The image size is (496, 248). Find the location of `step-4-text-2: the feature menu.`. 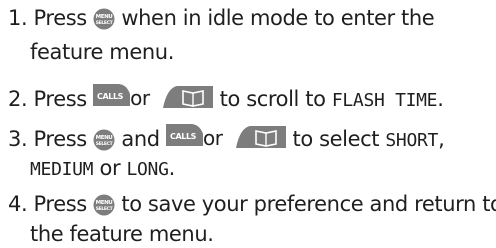

step-4-text-2: the feature menu. is located at coordinates (122, 234).